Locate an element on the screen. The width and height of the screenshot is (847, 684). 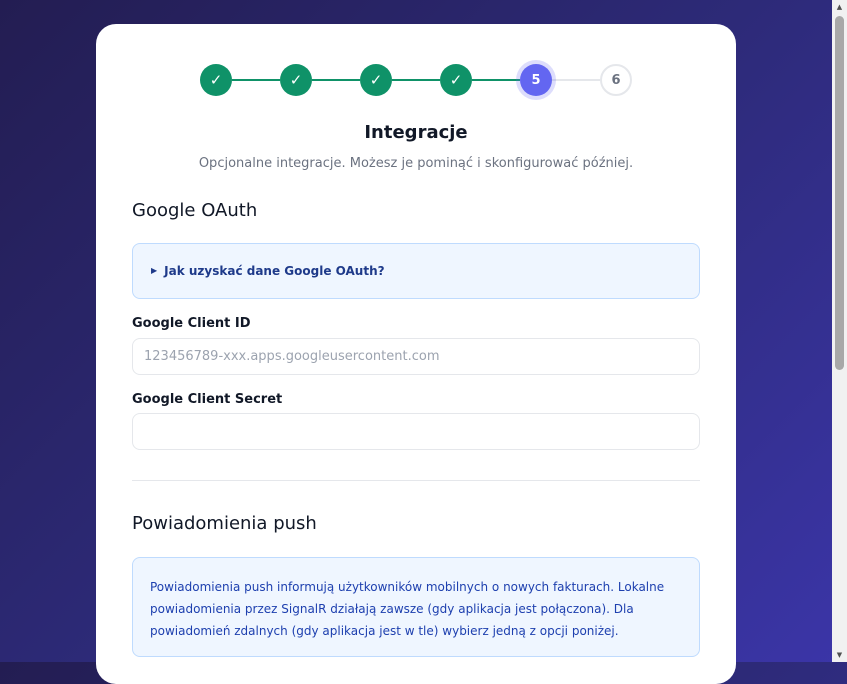
step-2-check-icon: ✓ is located at coordinates (296, 80).